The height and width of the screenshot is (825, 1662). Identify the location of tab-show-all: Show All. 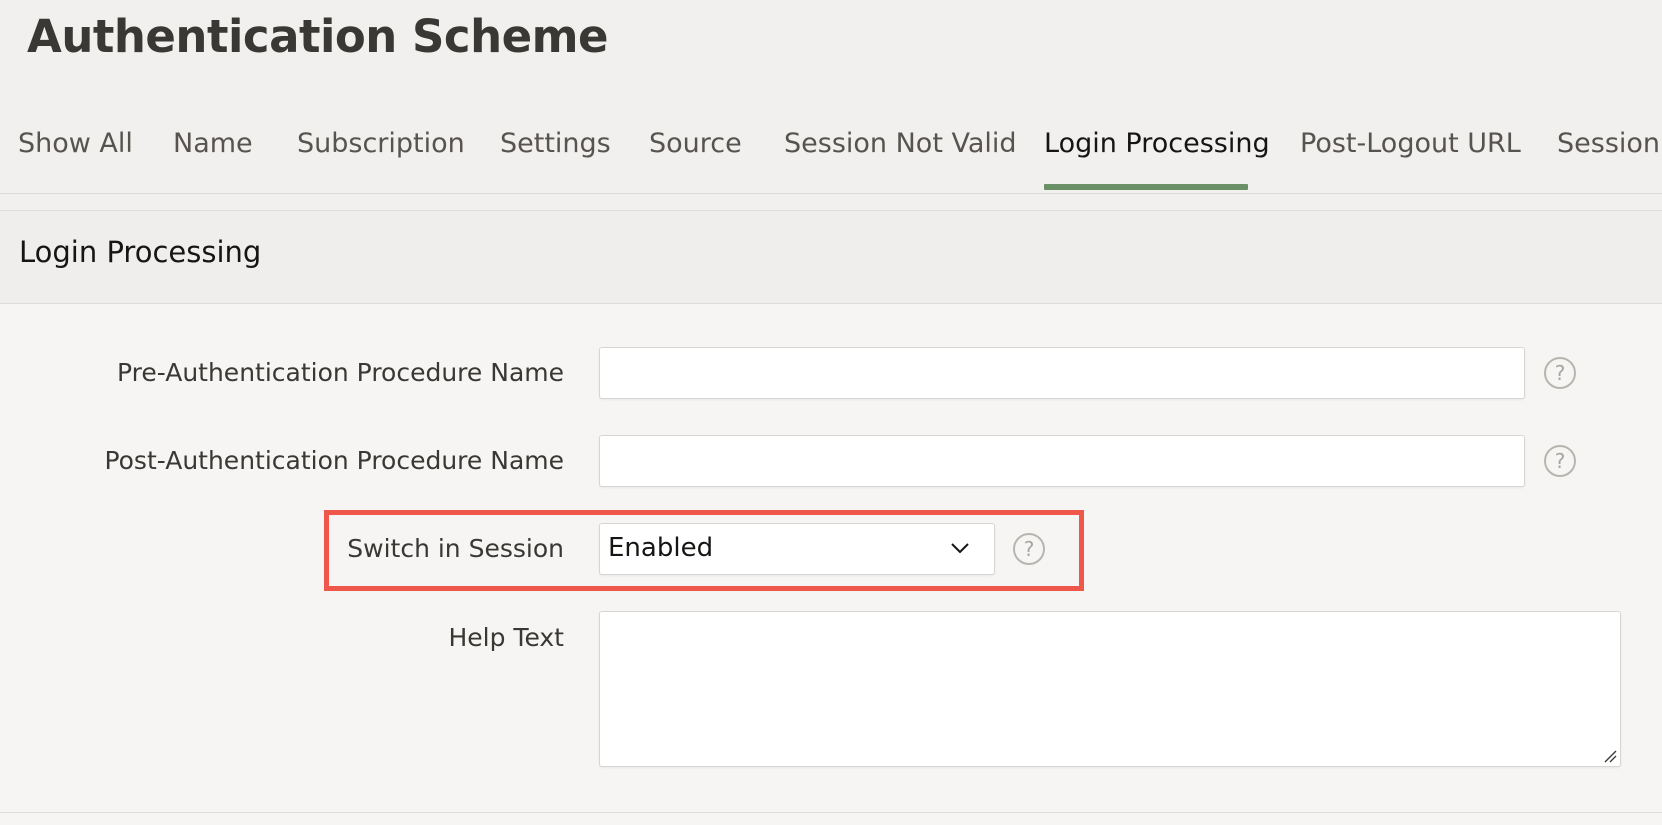
(75, 148).